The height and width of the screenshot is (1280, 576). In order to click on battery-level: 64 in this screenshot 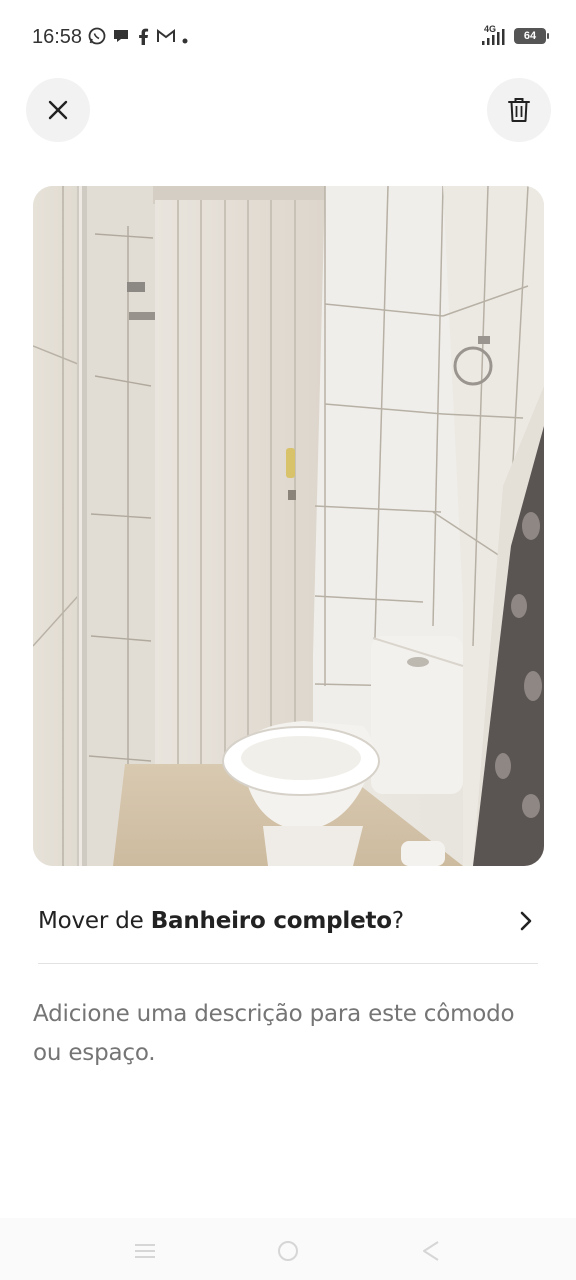, I will do `click(530, 36)`.